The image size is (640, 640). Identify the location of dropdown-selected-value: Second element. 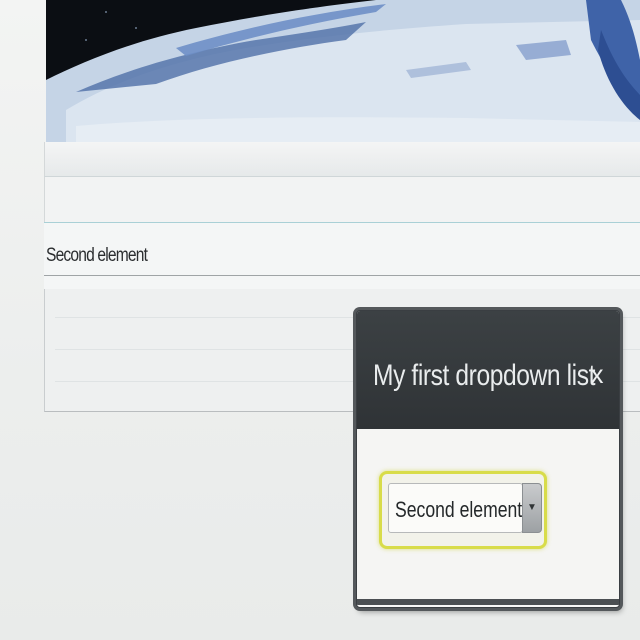
(459, 509).